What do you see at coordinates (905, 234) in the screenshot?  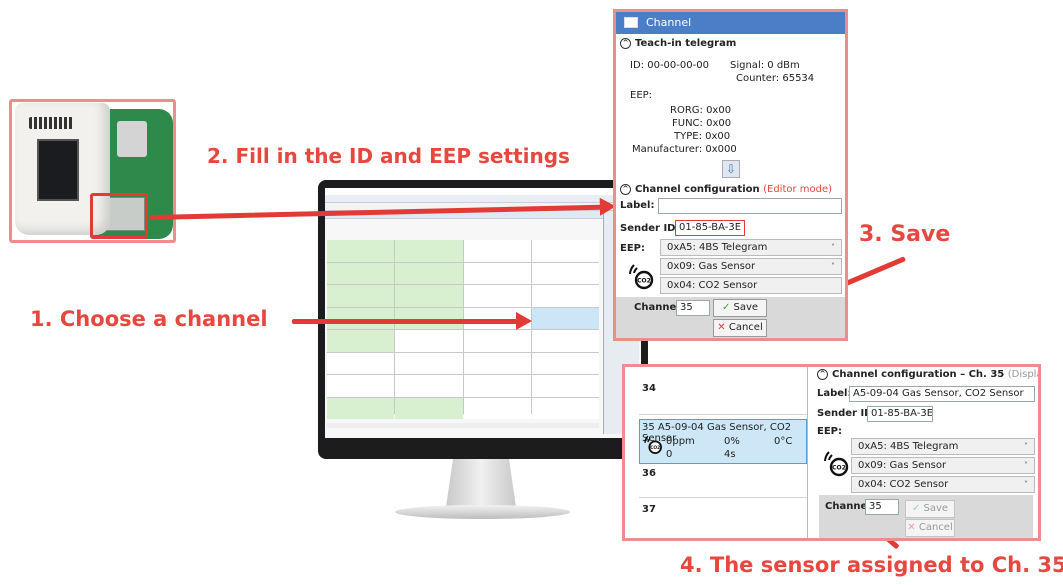 I see `callout-step3: 3. Save` at bounding box center [905, 234].